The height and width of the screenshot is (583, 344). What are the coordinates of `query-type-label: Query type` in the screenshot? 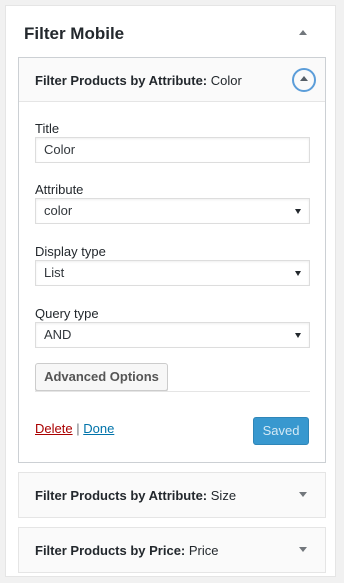 It's located at (67, 313).